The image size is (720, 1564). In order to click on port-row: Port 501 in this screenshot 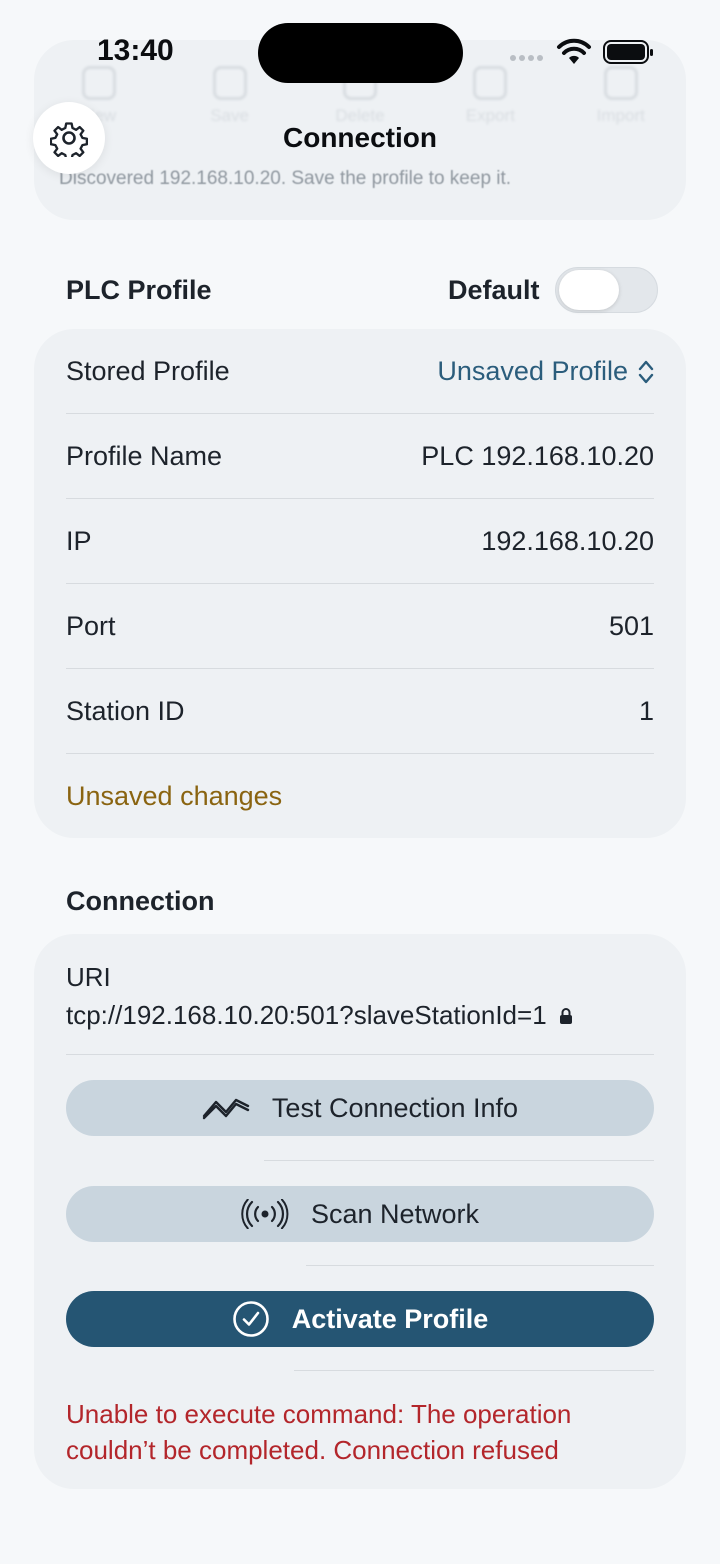, I will do `click(360, 626)`.